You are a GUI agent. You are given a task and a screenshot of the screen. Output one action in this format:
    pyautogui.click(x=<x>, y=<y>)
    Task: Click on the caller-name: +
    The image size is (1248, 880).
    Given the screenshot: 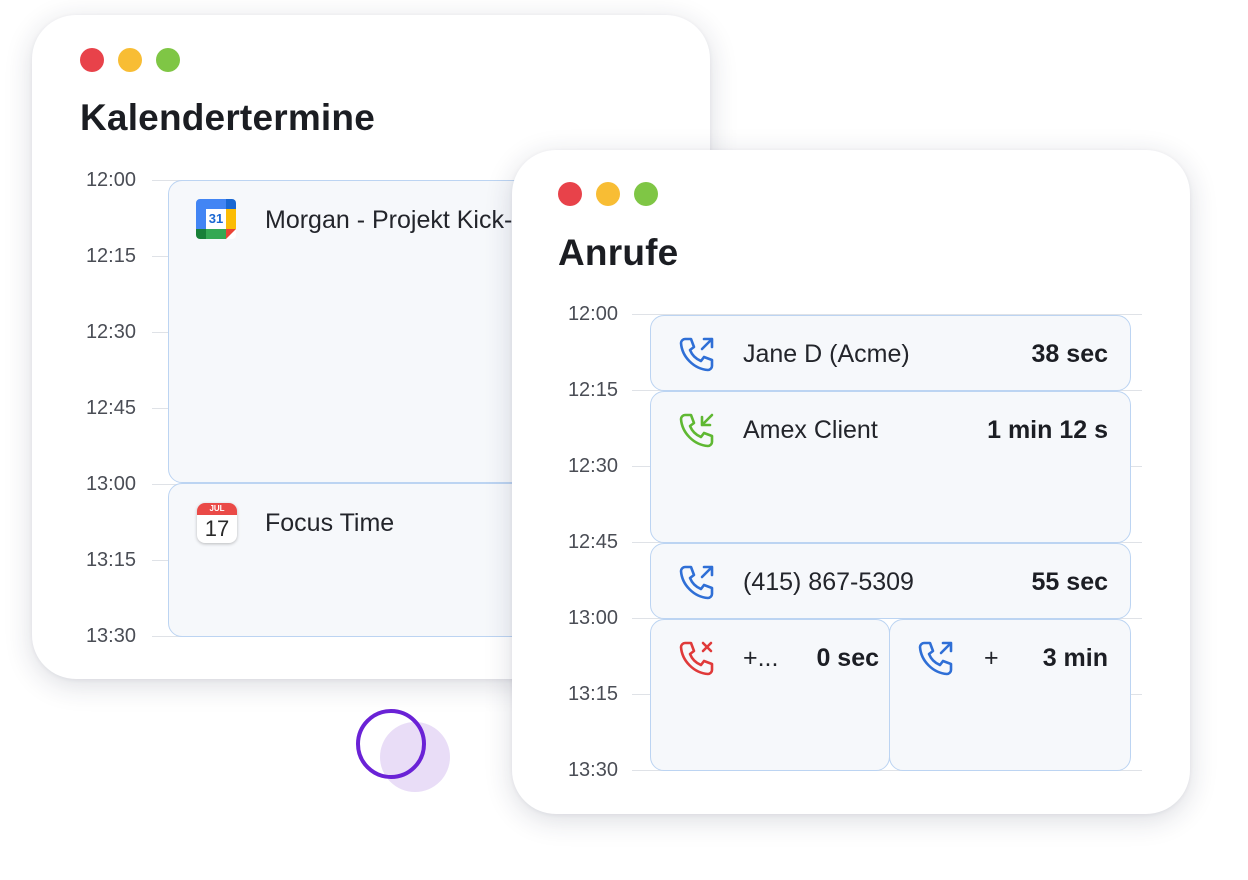 What is the action you would take?
    pyautogui.click(x=991, y=658)
    